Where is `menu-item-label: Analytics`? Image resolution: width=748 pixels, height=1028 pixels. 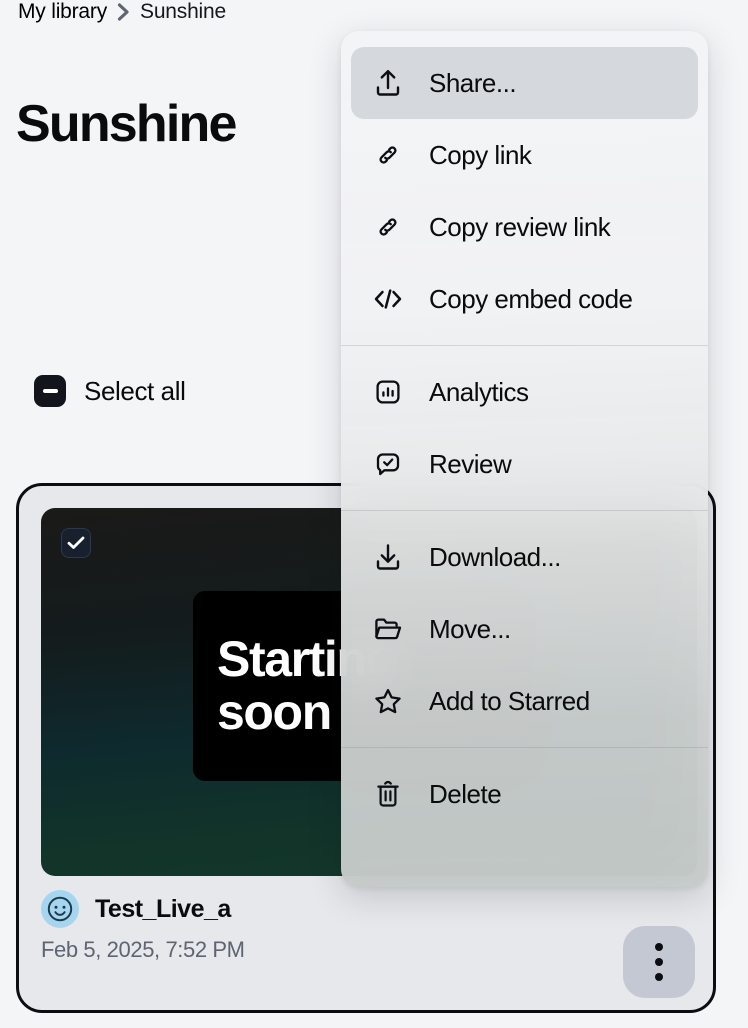
menu-item-label: Analytics is located at coordinates (479, 391).